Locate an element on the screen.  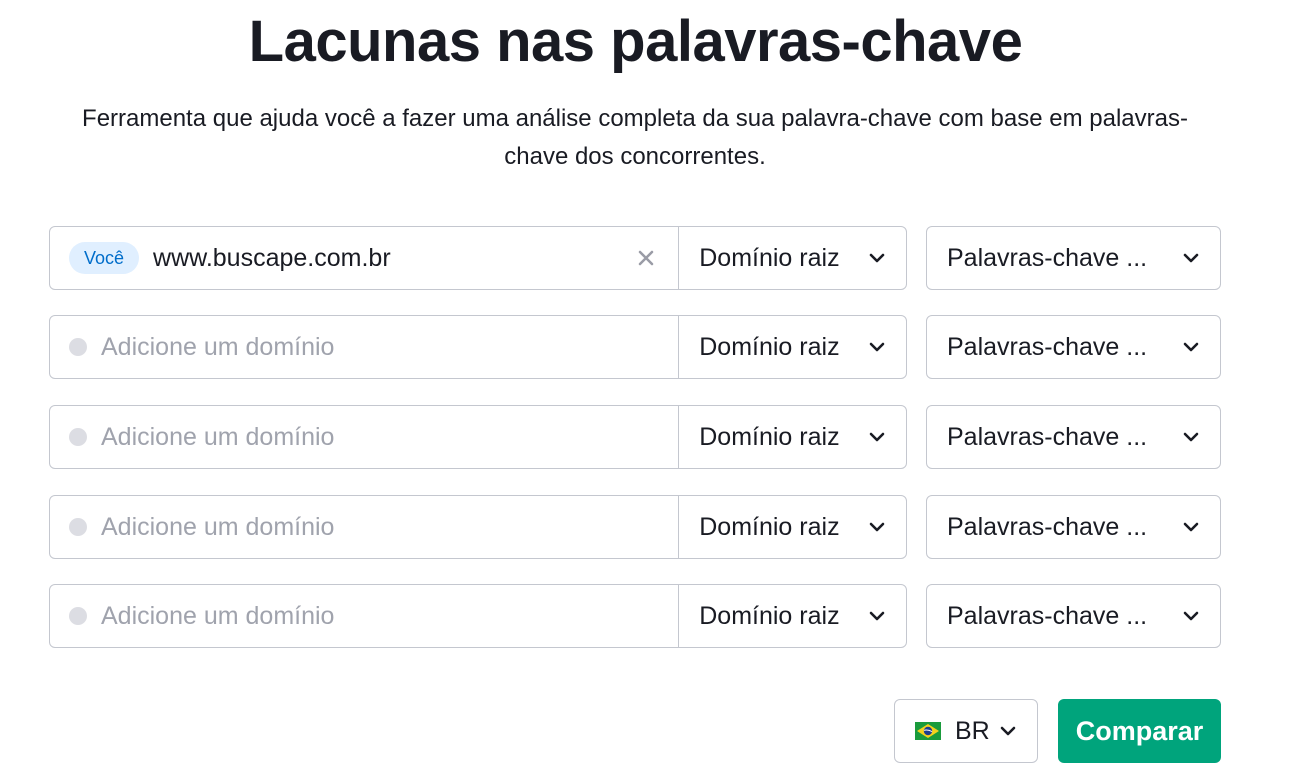
page-title: Lacunas nas palavras-chave is located at coordinates (635, 41).